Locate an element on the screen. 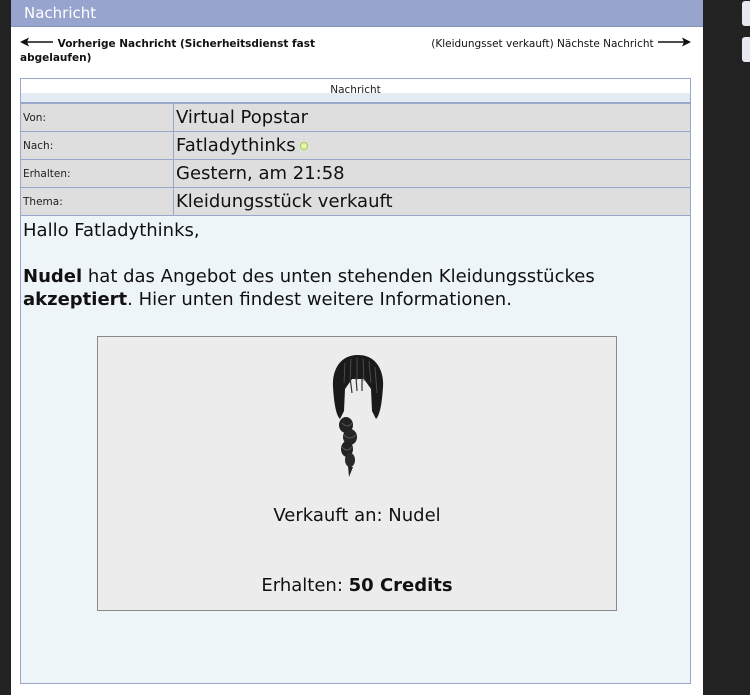 The width and height of the screenshot is (750, 695). received-credits-value: 50 Credits is located at coordinates (400, 585).